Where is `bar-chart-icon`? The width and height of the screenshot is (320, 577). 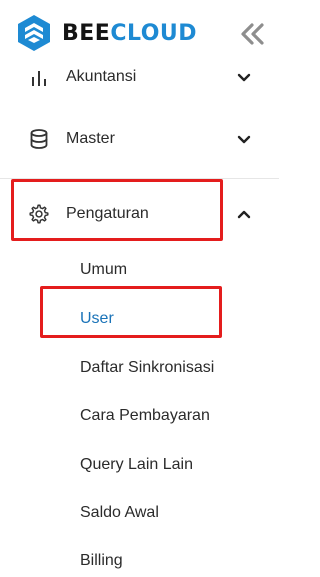 bar-chart-icon is located at coordinates (39, 78).